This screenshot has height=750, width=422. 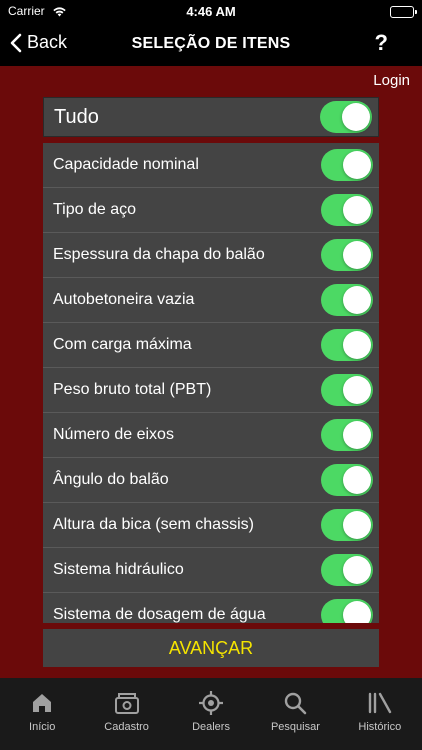 I want to click on item-label: Peso bruto total (PBT), so click(x=132, y=389).